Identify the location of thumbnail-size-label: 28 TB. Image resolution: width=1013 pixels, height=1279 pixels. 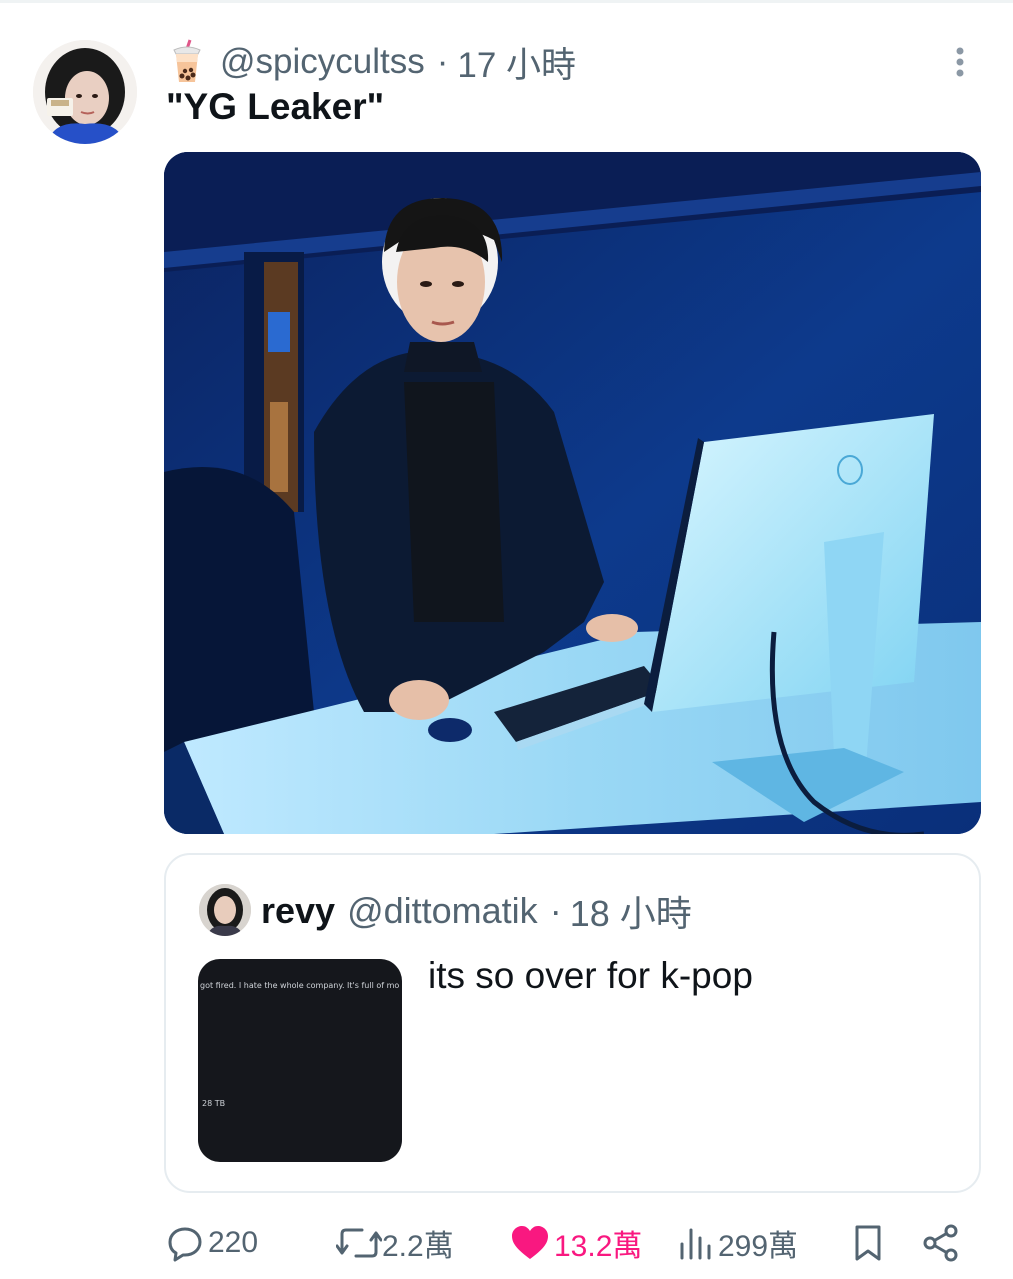
(214, 1103).